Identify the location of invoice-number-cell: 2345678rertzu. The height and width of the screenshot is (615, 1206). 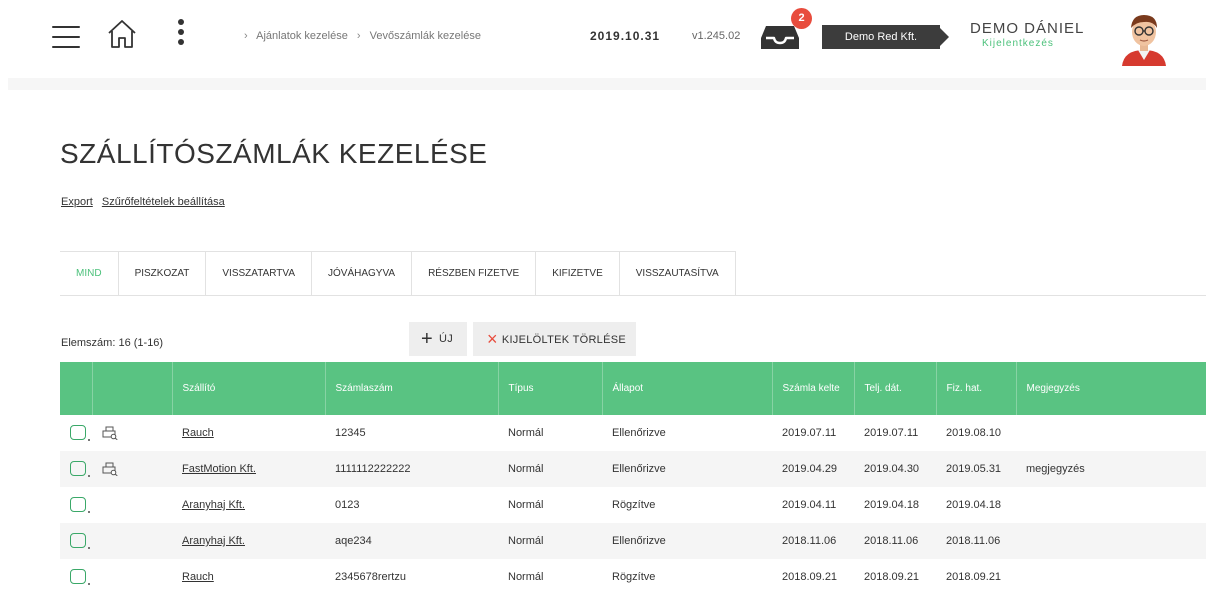
(370, 577).